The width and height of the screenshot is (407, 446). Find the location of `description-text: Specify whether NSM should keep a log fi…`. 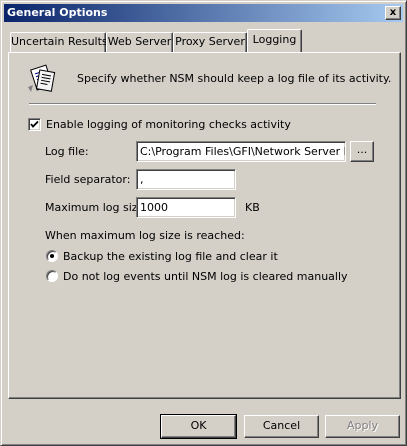

description-text: Specify whether NSM should keep a log fi… is located at coordinates (234, 78).